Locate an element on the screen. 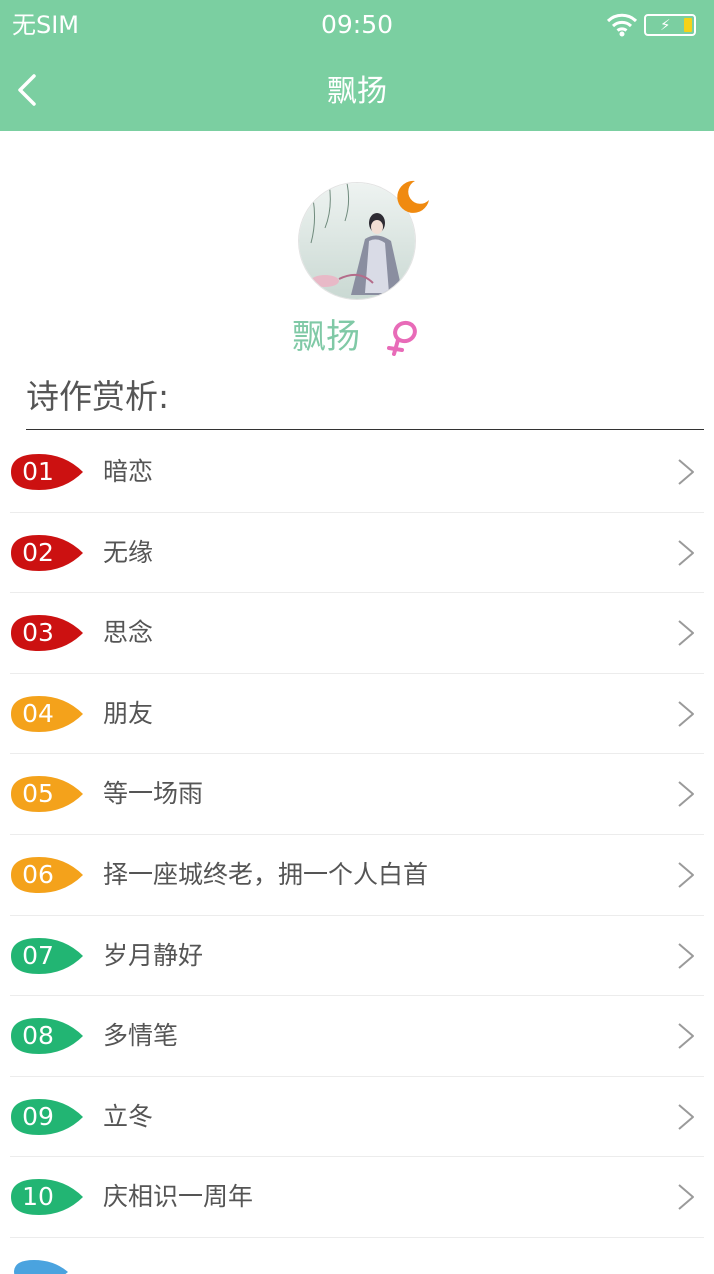  list-item: 02 无缘 is located at coordinates (357, 553).